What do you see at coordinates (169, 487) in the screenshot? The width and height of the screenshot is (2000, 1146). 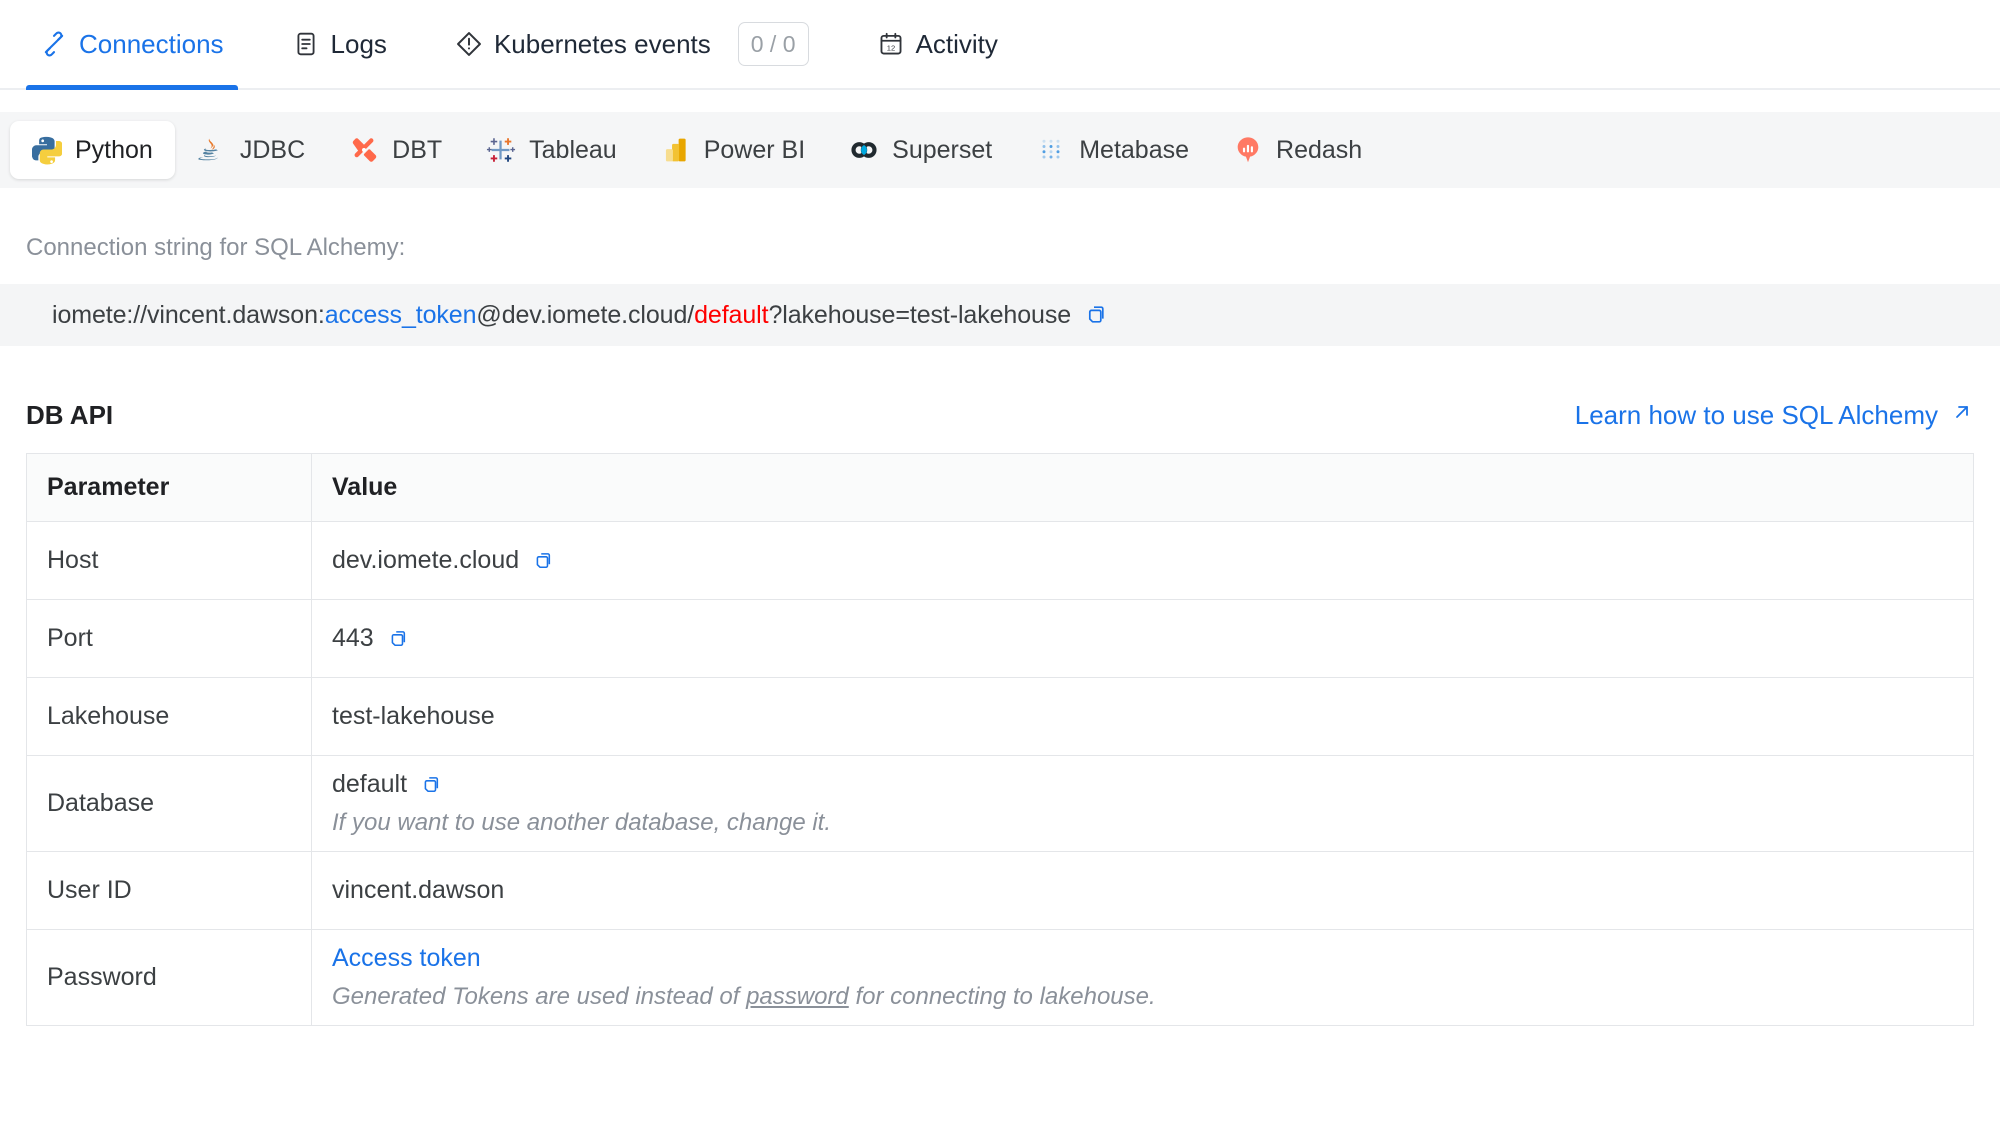 I see `column-header-parameter: Parameter` at bounding box center [169, 487].